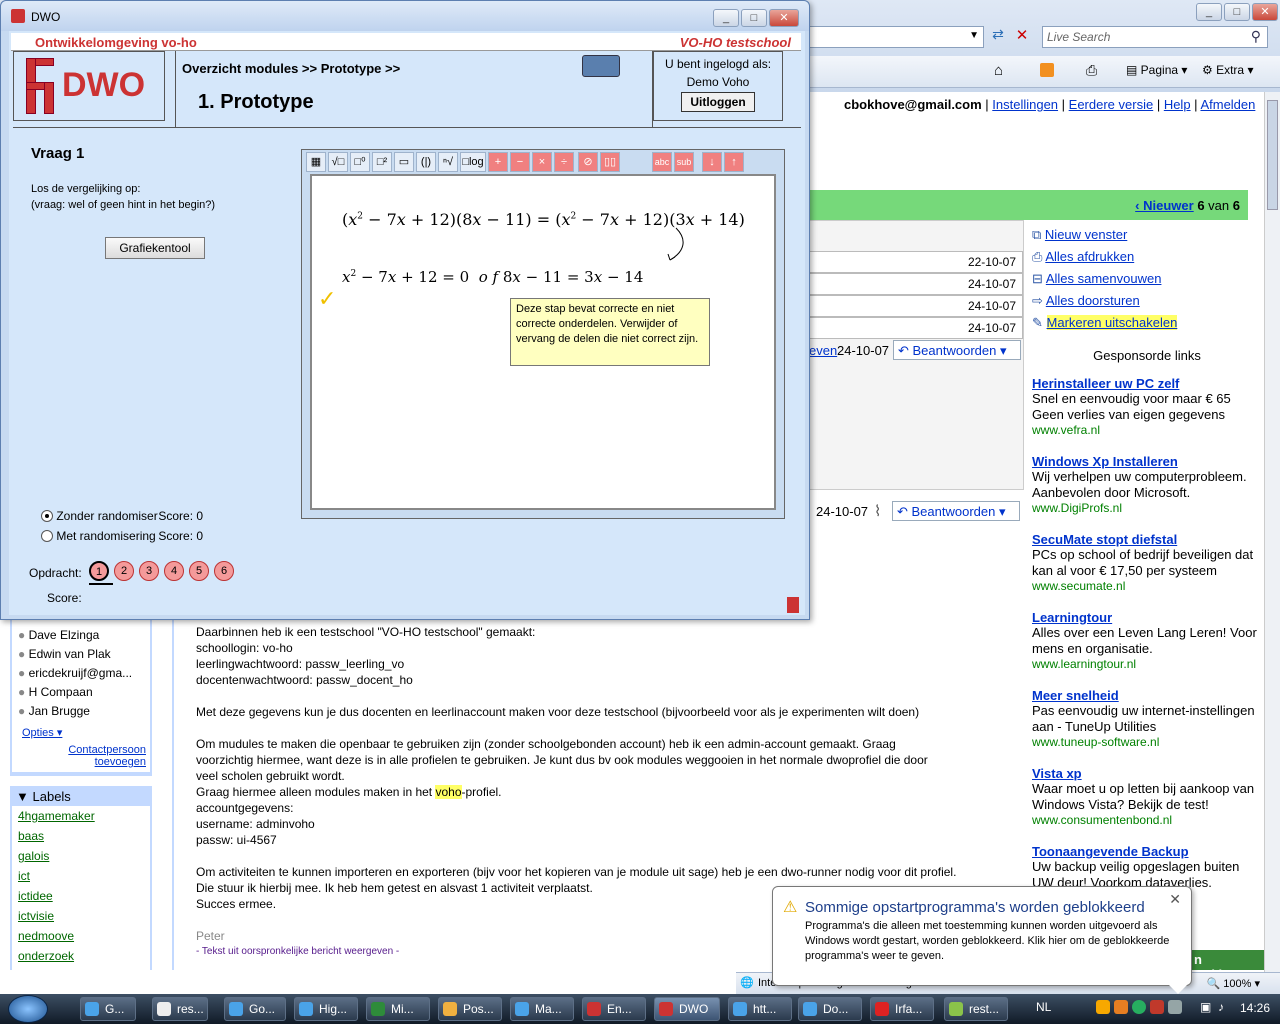 This screenshot has height=1024, width=1280. I want to click on collapse-all-action: ⊟ Alles samenvouwen, so click(1147, 279).